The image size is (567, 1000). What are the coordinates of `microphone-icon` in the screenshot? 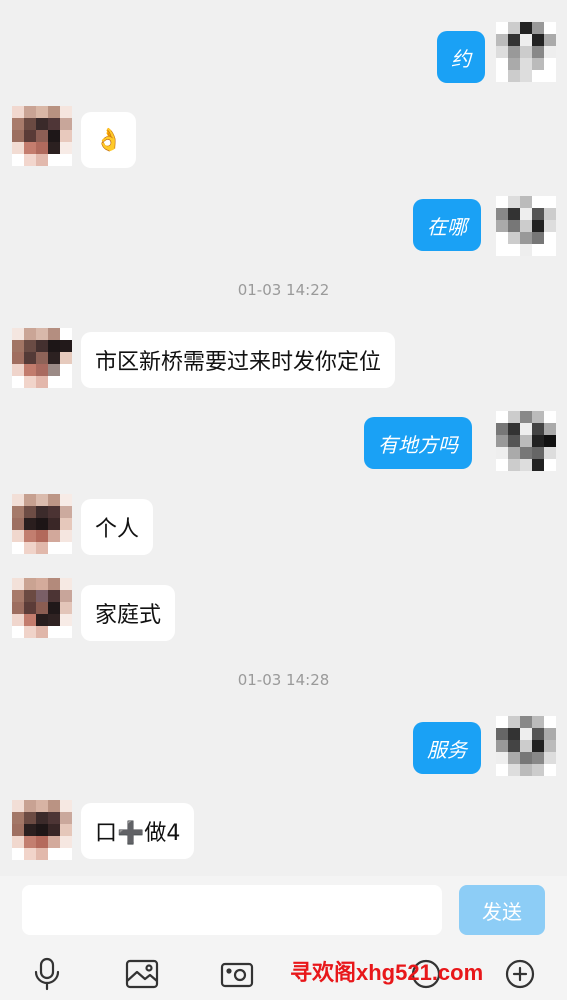 It's located at (47, 974).